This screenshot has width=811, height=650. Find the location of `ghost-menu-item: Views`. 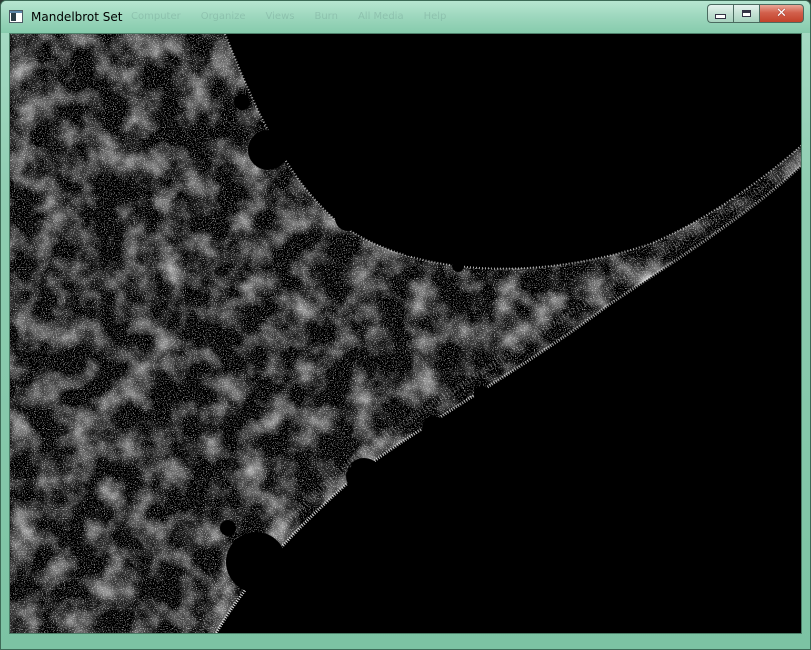

ghost-menu-item: Views is located at coordinates (280, 16).